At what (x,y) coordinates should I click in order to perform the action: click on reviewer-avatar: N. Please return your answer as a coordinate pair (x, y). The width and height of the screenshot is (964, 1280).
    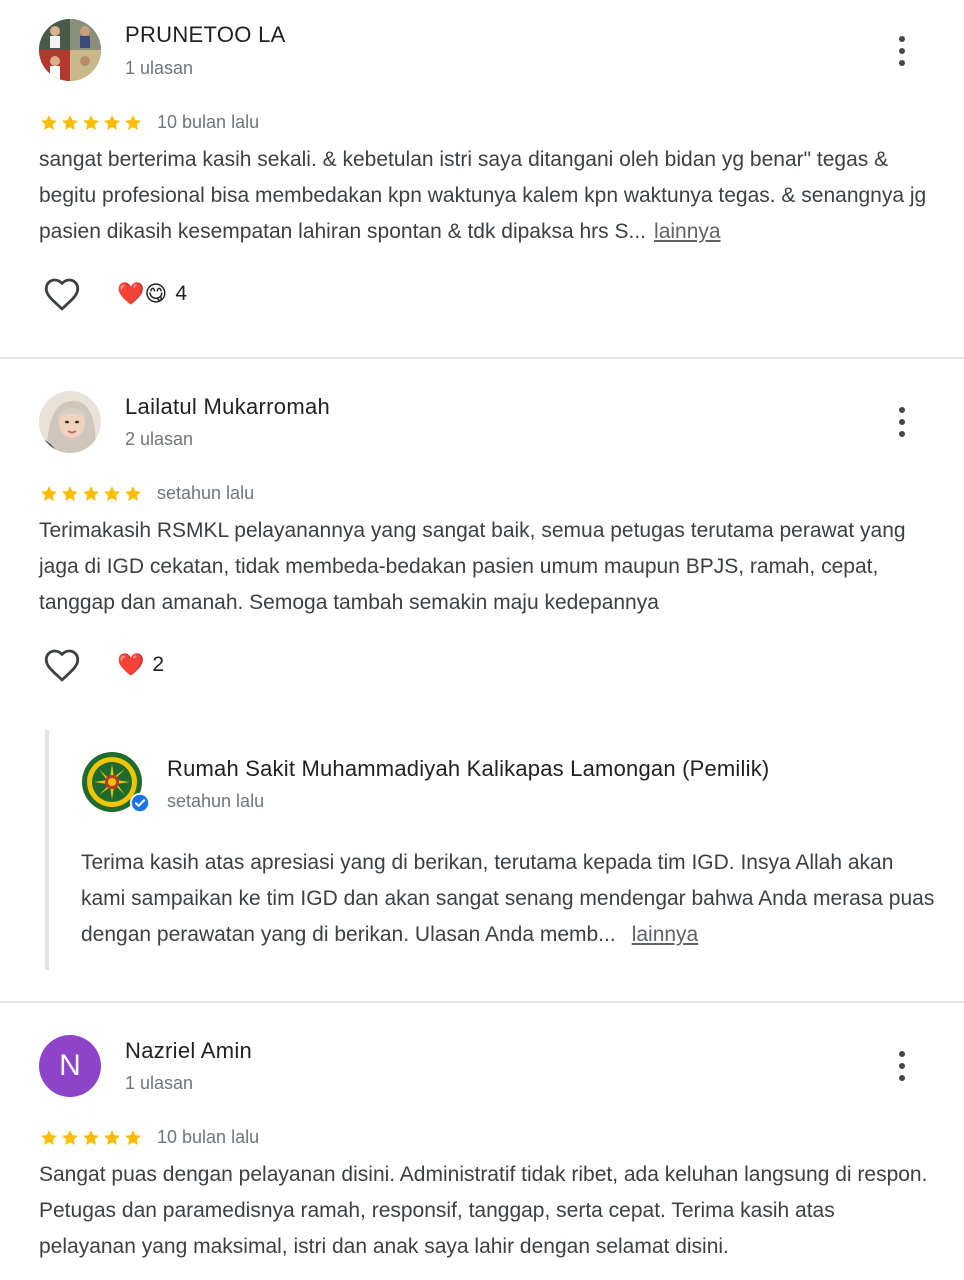
    Looking at the image, I should click on (70, 1066).